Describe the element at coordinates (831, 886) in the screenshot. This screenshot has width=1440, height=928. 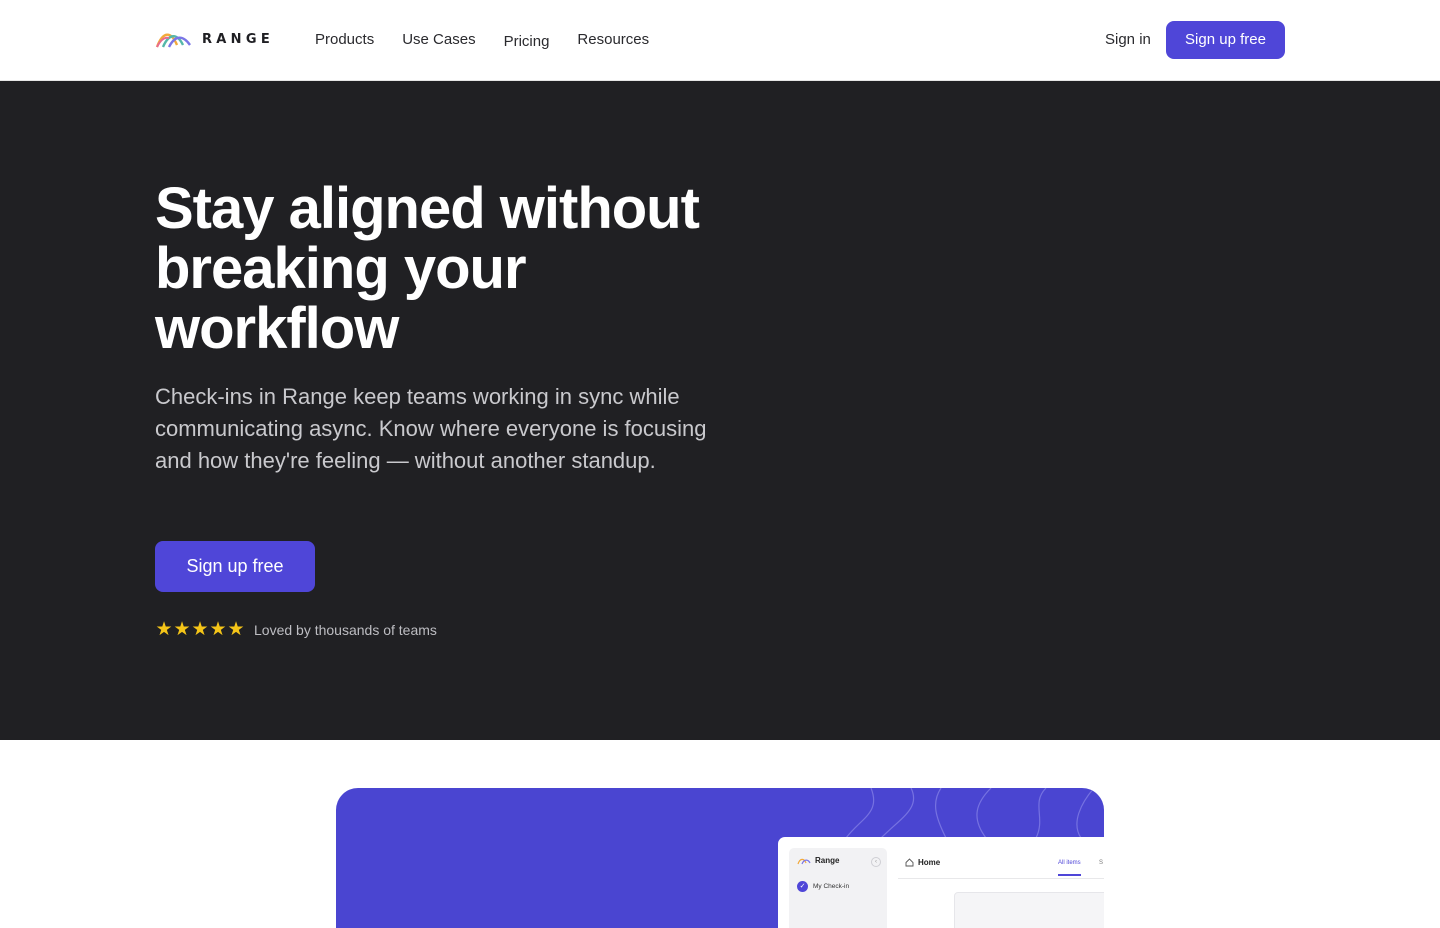
I see `sidebar-item-label: My Check-in` at that location.